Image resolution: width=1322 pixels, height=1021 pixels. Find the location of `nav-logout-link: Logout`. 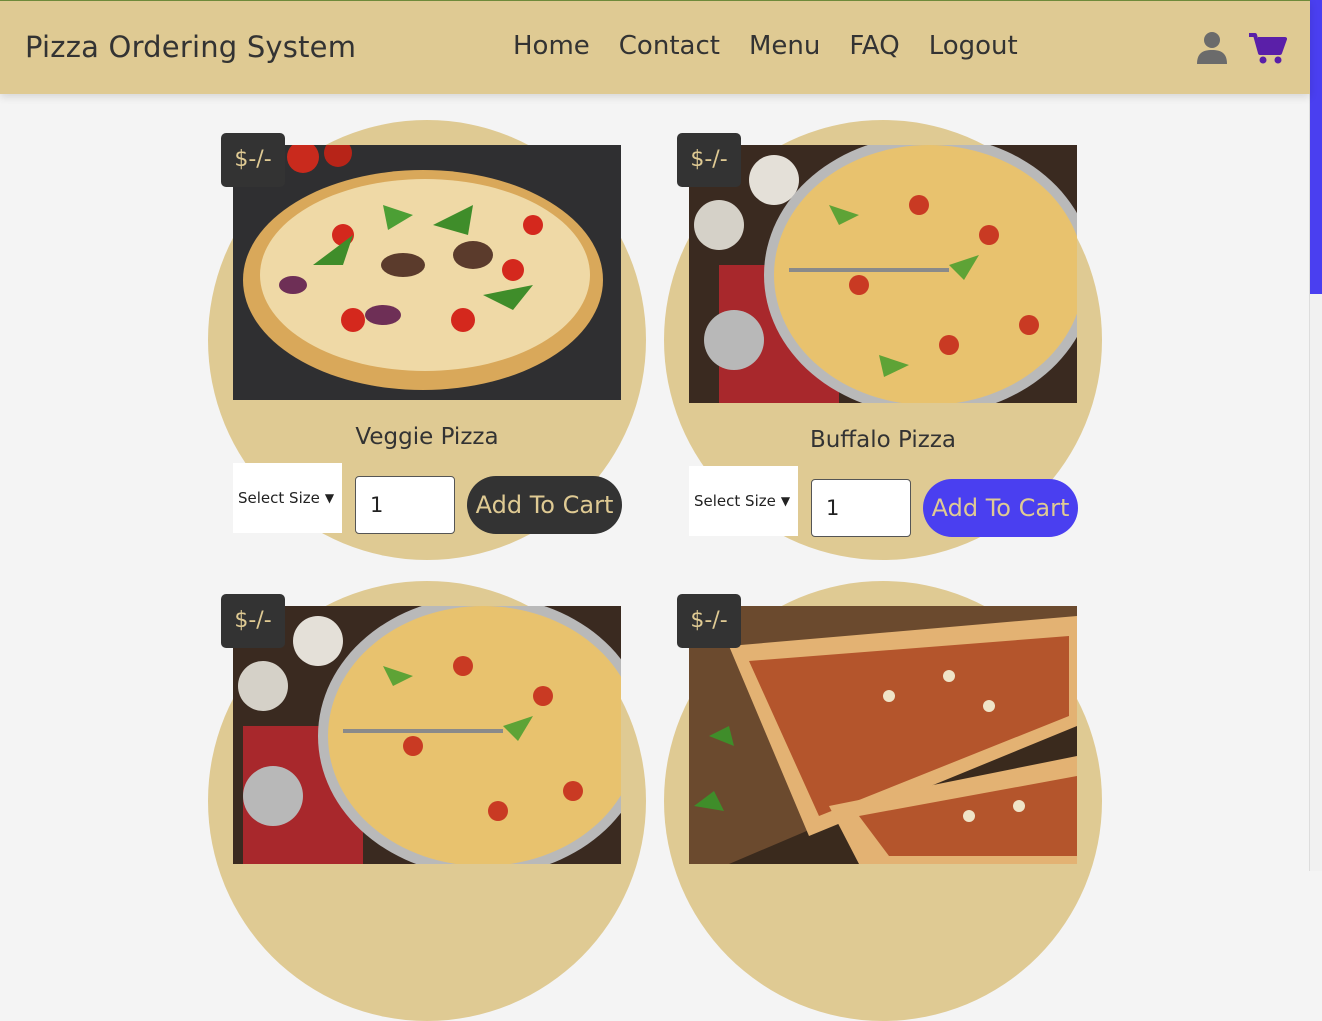

nav-logout-link: Logout is located at coordinates (973, 46).